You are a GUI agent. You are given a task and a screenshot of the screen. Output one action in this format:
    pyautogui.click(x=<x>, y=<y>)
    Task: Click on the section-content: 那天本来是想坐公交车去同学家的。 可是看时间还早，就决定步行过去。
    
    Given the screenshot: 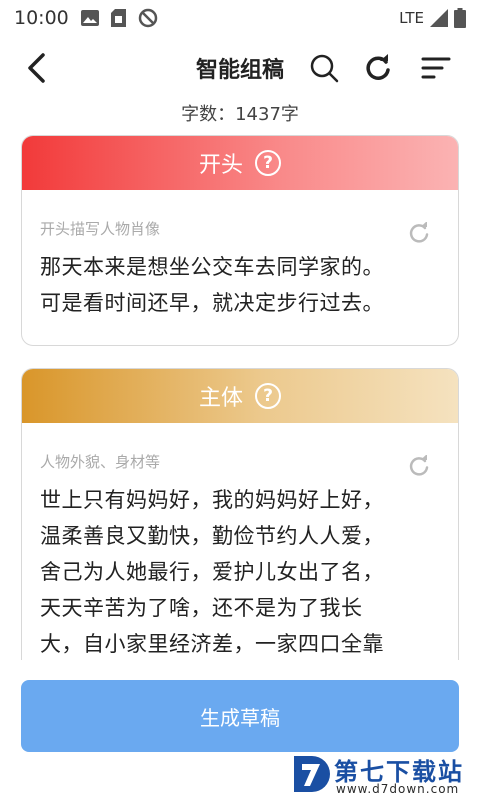 What is the action you would take?
    pyautogui.click(x=240, y=285)
    